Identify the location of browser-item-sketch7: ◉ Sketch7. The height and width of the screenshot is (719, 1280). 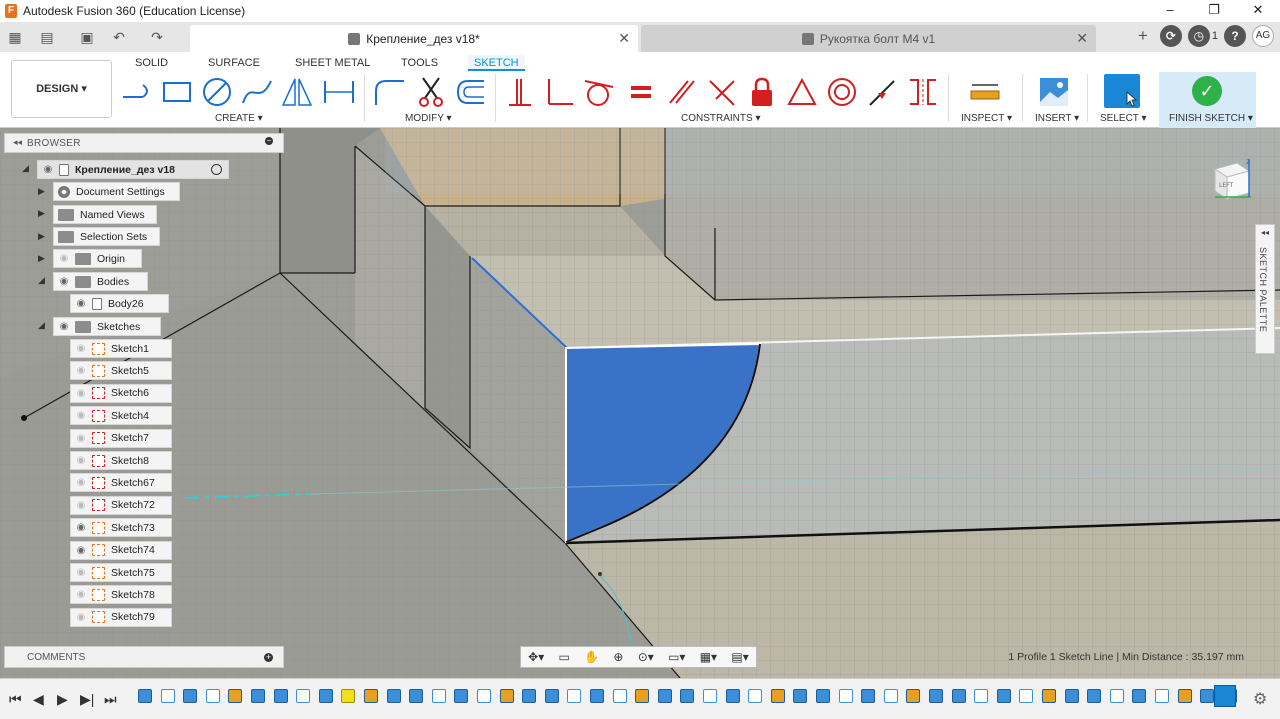
(121, 438).